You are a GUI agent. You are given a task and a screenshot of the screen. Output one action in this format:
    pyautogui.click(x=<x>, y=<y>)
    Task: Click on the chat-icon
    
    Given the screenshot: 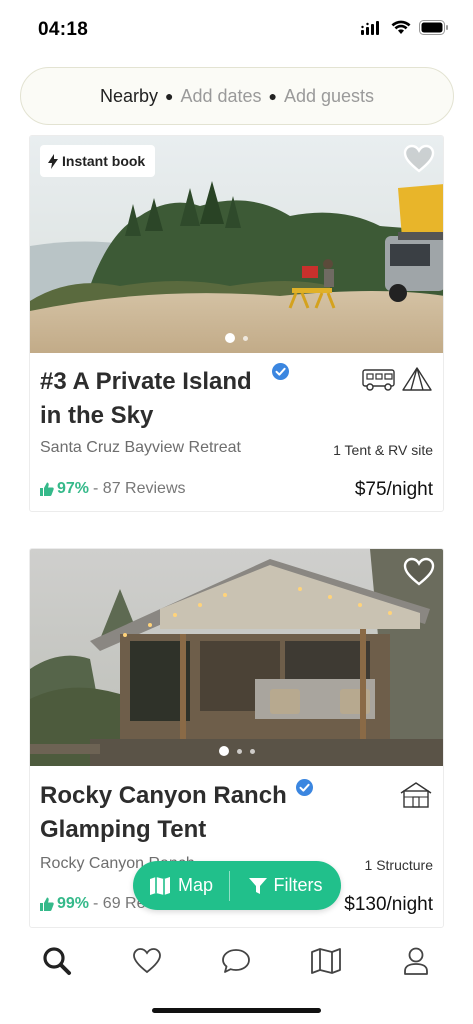 What is the action you would take?
    pyautogui.click(x=236, y=961)
    